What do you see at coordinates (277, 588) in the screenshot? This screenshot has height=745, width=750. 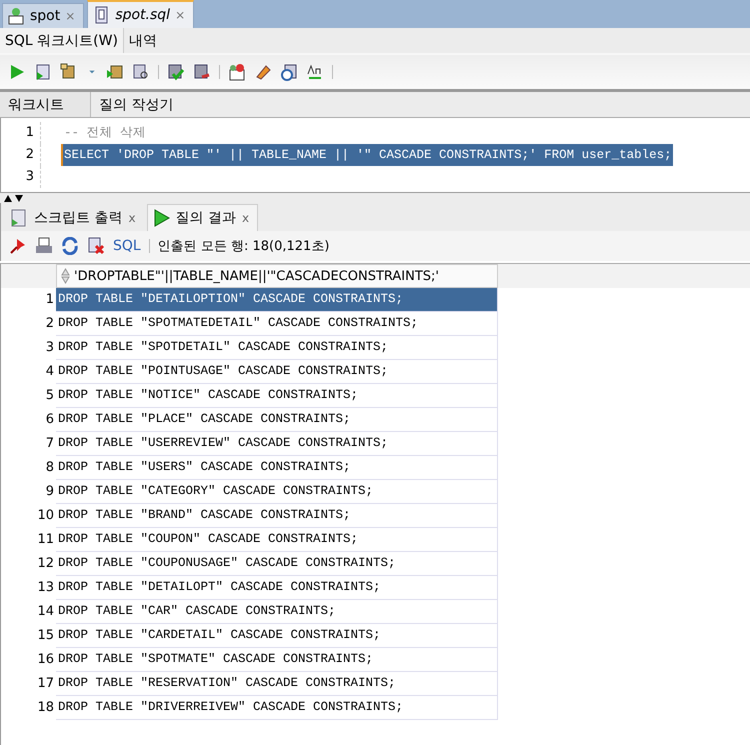 I see `table-cell: DROP TABLE "DETAILOPT" CASCADE CONSTRAINTS;` at bounding box center [277, 588].